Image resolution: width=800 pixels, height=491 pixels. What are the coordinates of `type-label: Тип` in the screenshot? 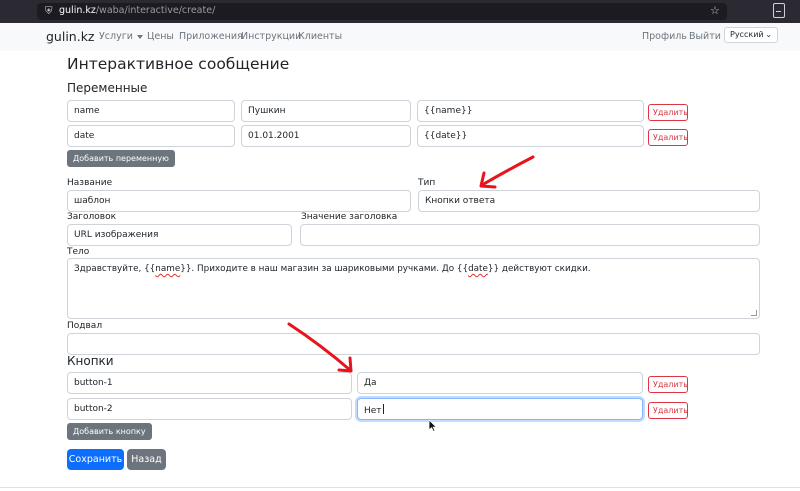 It's located at (427, 183).